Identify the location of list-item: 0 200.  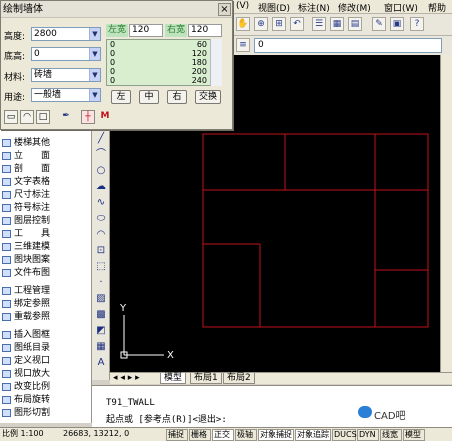
(159, 72).